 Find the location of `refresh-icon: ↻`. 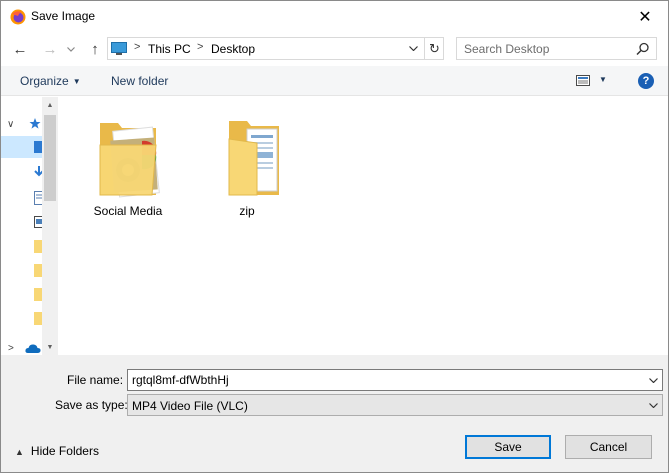

refresh-icon: ↻ is located at coordinates (434, 48).